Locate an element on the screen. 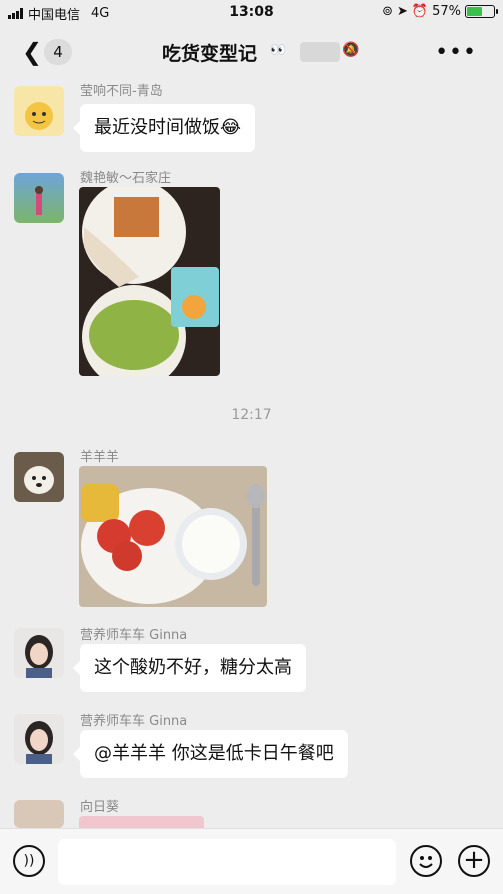 This screenshot has height=894, width=503. location-icon: ➤ is located at coordinates (402, 11).